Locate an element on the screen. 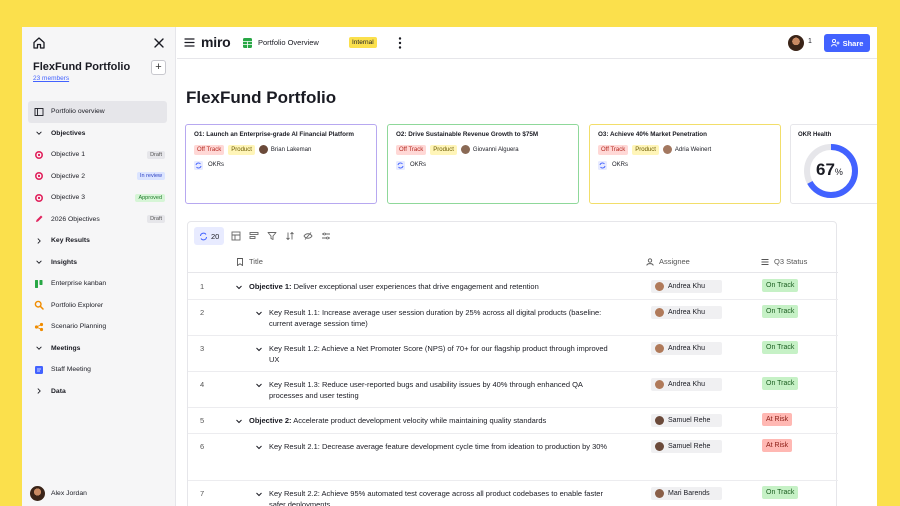  sidebar-item-objective-3: Objective 3 Approved is located at coordinates (97, 198).